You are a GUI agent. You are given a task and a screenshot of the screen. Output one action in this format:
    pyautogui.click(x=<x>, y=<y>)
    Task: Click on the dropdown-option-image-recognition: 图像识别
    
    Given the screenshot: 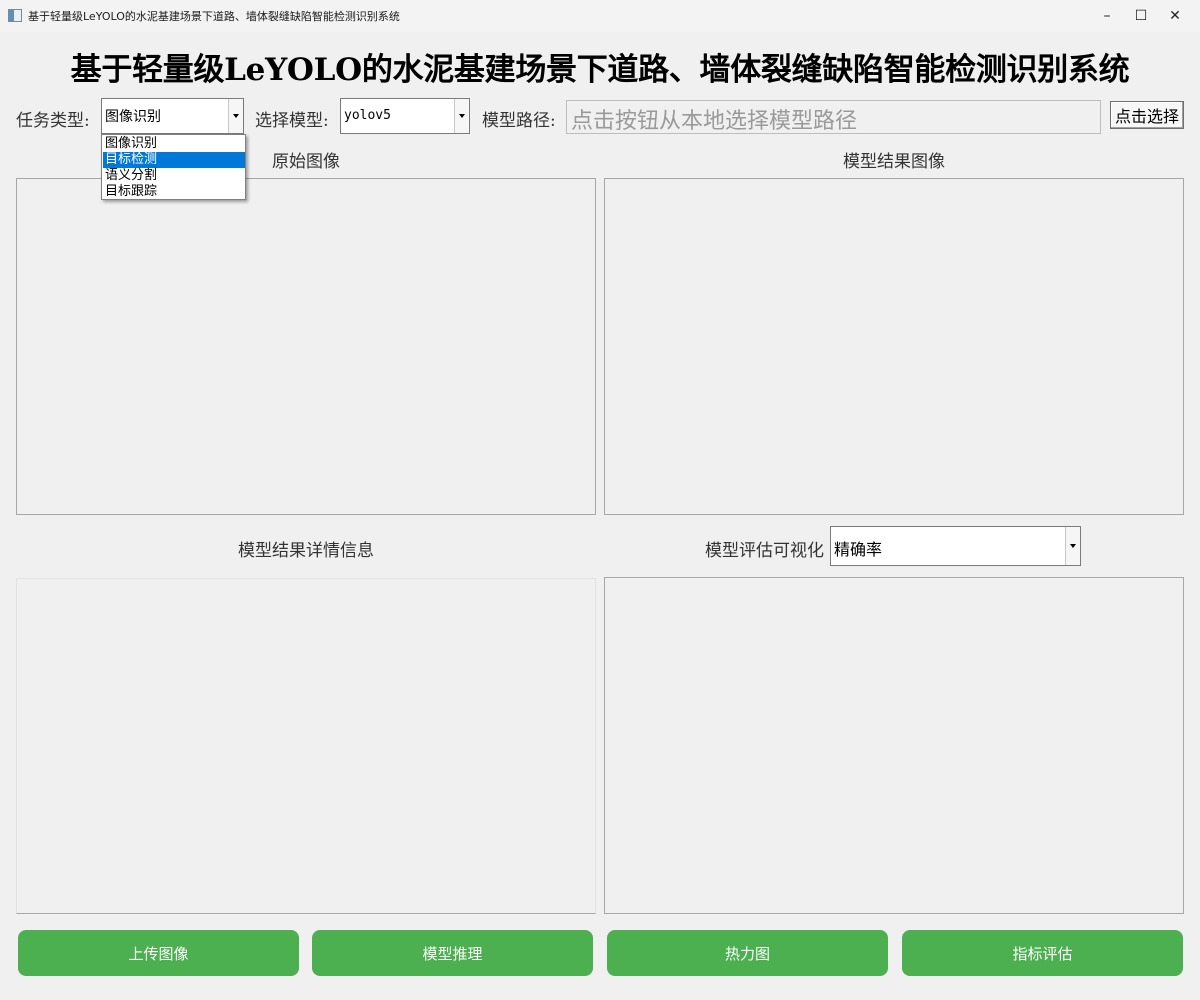 What is the action you would take?
    pyautogui.click(x=174, y=144)
    